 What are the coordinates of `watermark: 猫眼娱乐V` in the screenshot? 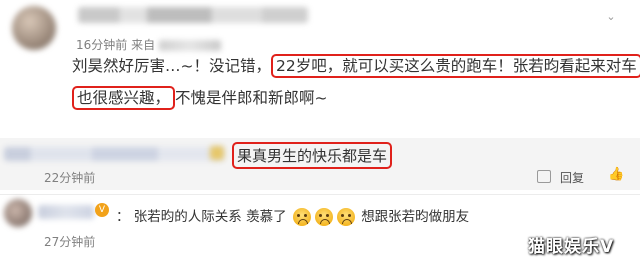 It's located at (571, 247).